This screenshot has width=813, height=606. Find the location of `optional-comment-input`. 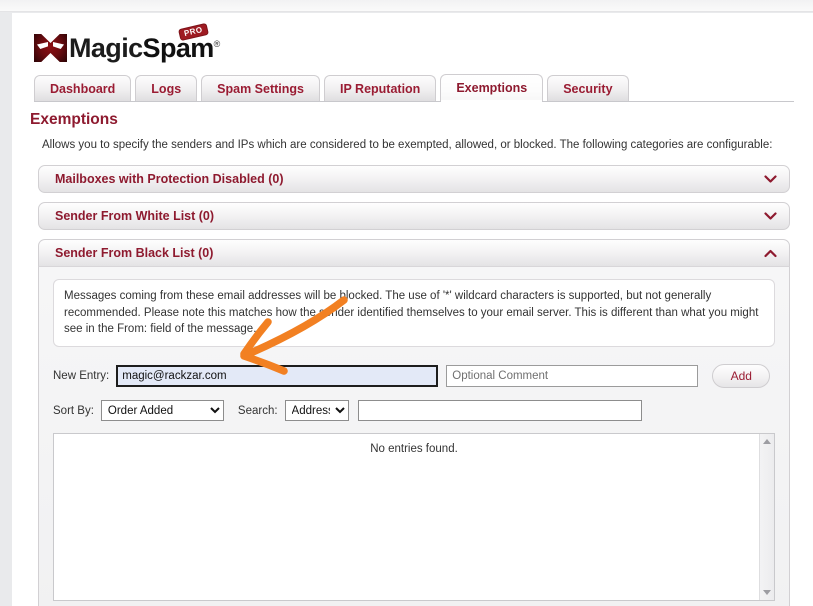

optional-comment-input is located at coordinates (572, 376).